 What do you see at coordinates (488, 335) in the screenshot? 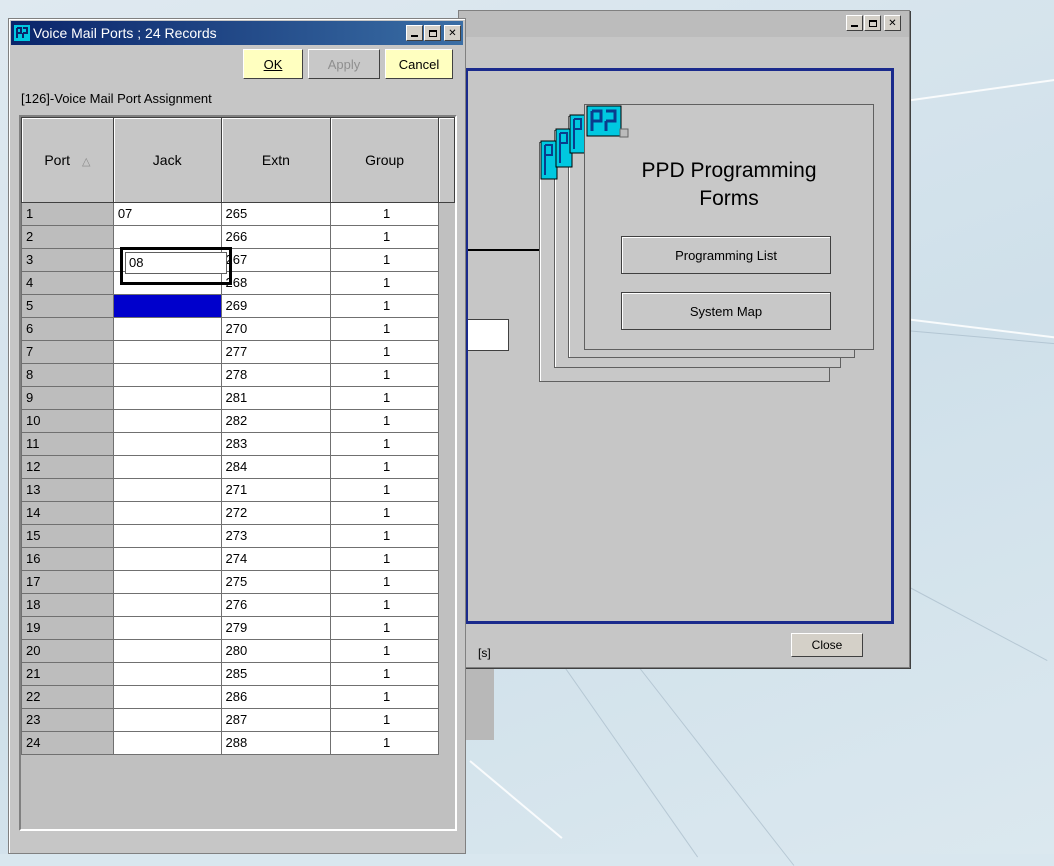
I see `back-input-field` at bounding box center [488, 335].